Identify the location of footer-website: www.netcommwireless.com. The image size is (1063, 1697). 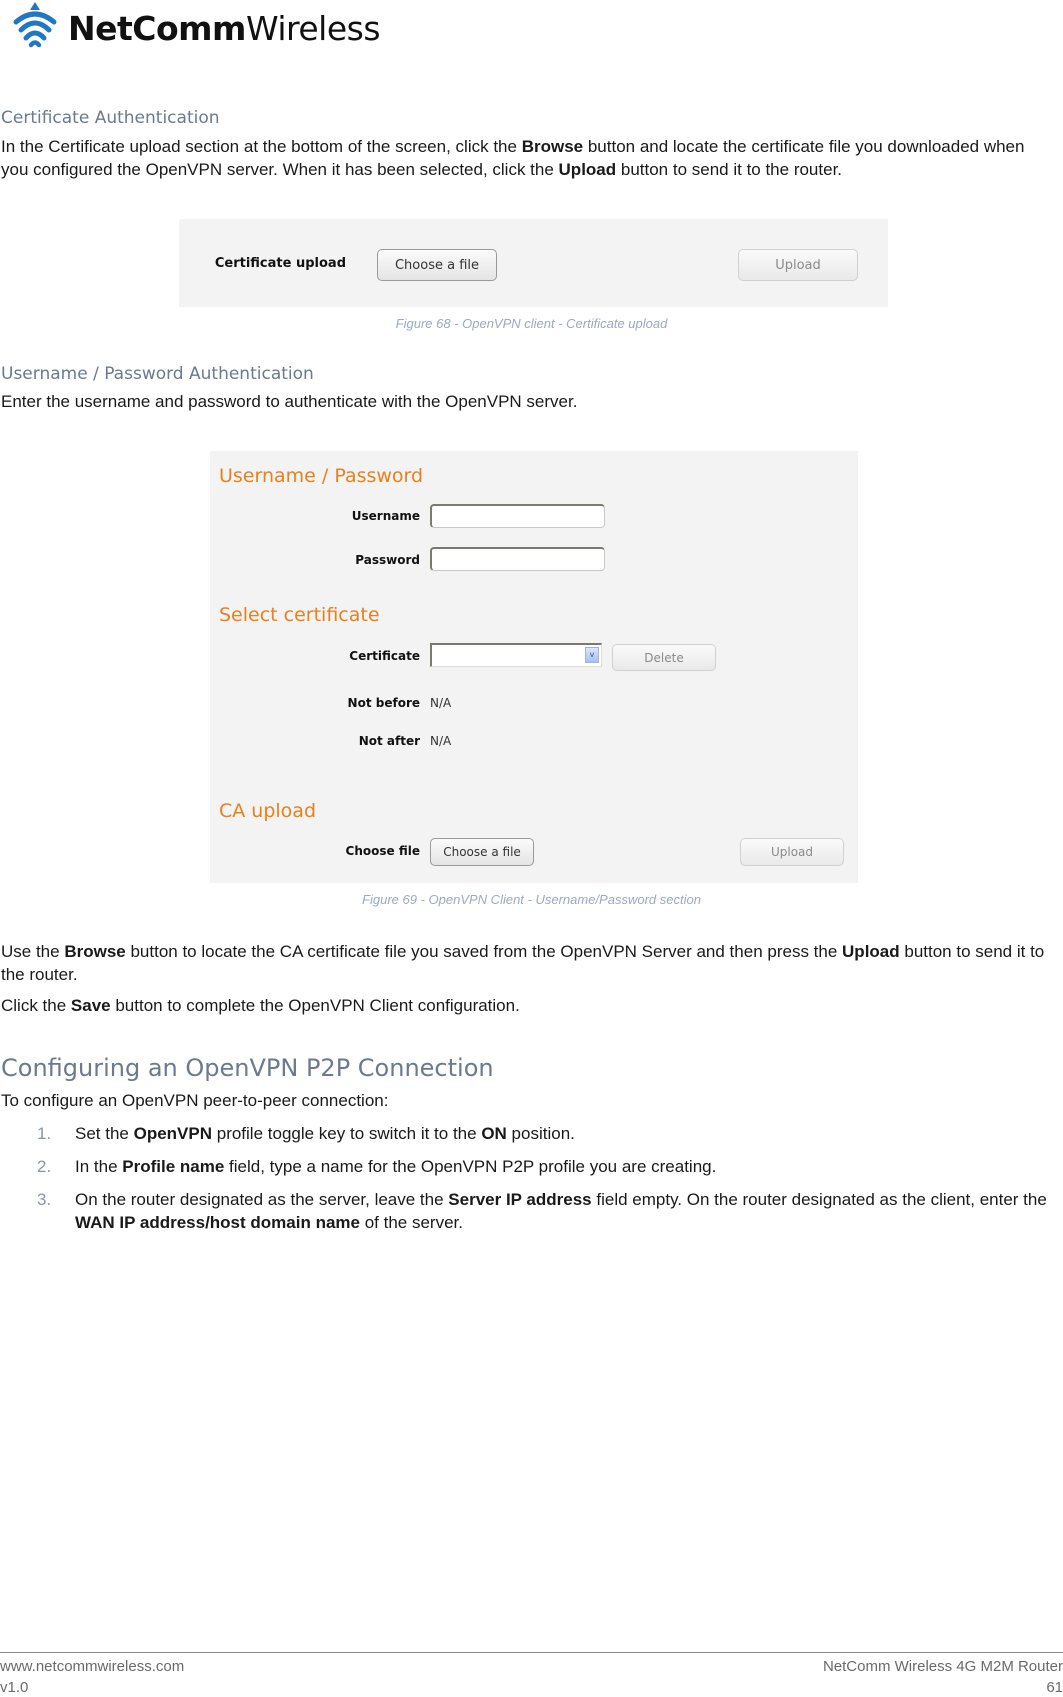
(92, 1666).